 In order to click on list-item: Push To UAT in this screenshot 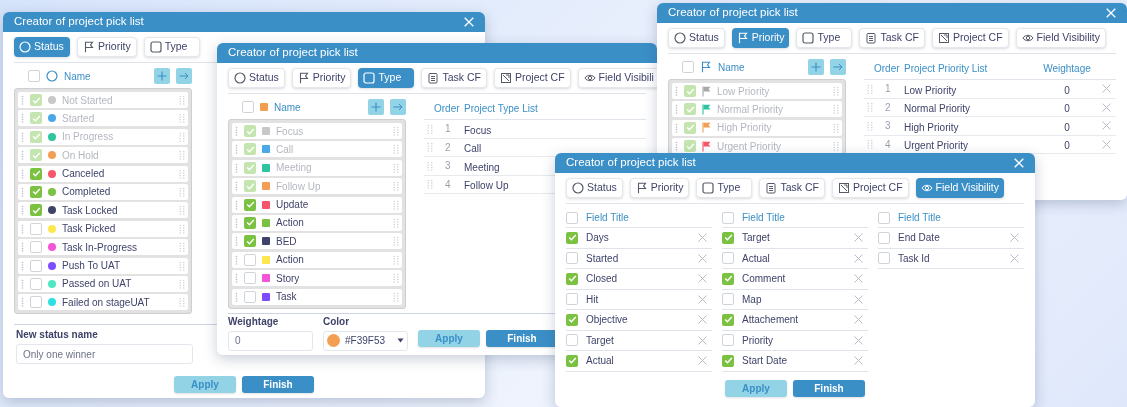, I will do `click(103, 265)`.